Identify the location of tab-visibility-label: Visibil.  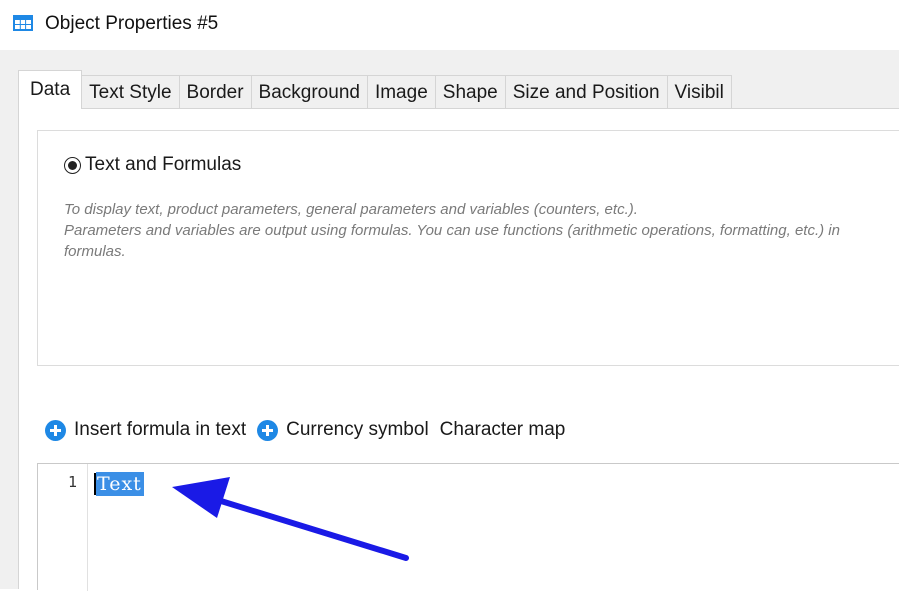
(699, 92).